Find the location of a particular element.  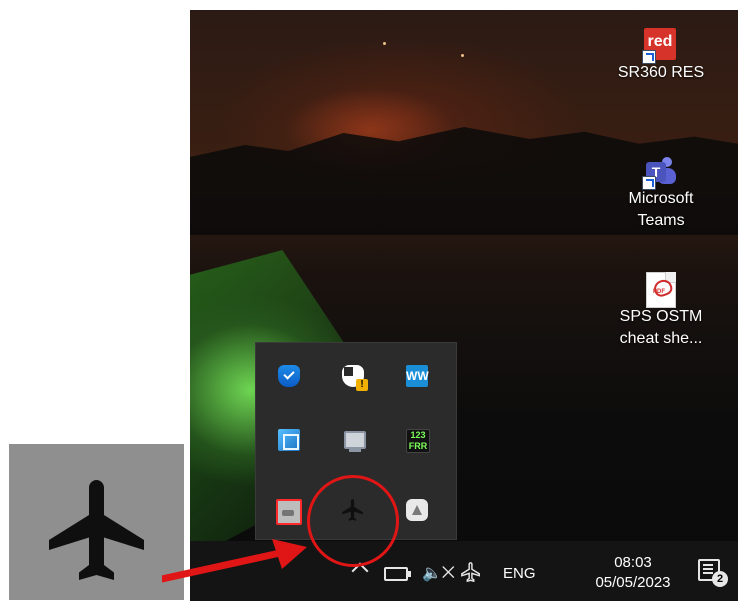

audio-wave-icon: WW is located at coordinates (417, 376).